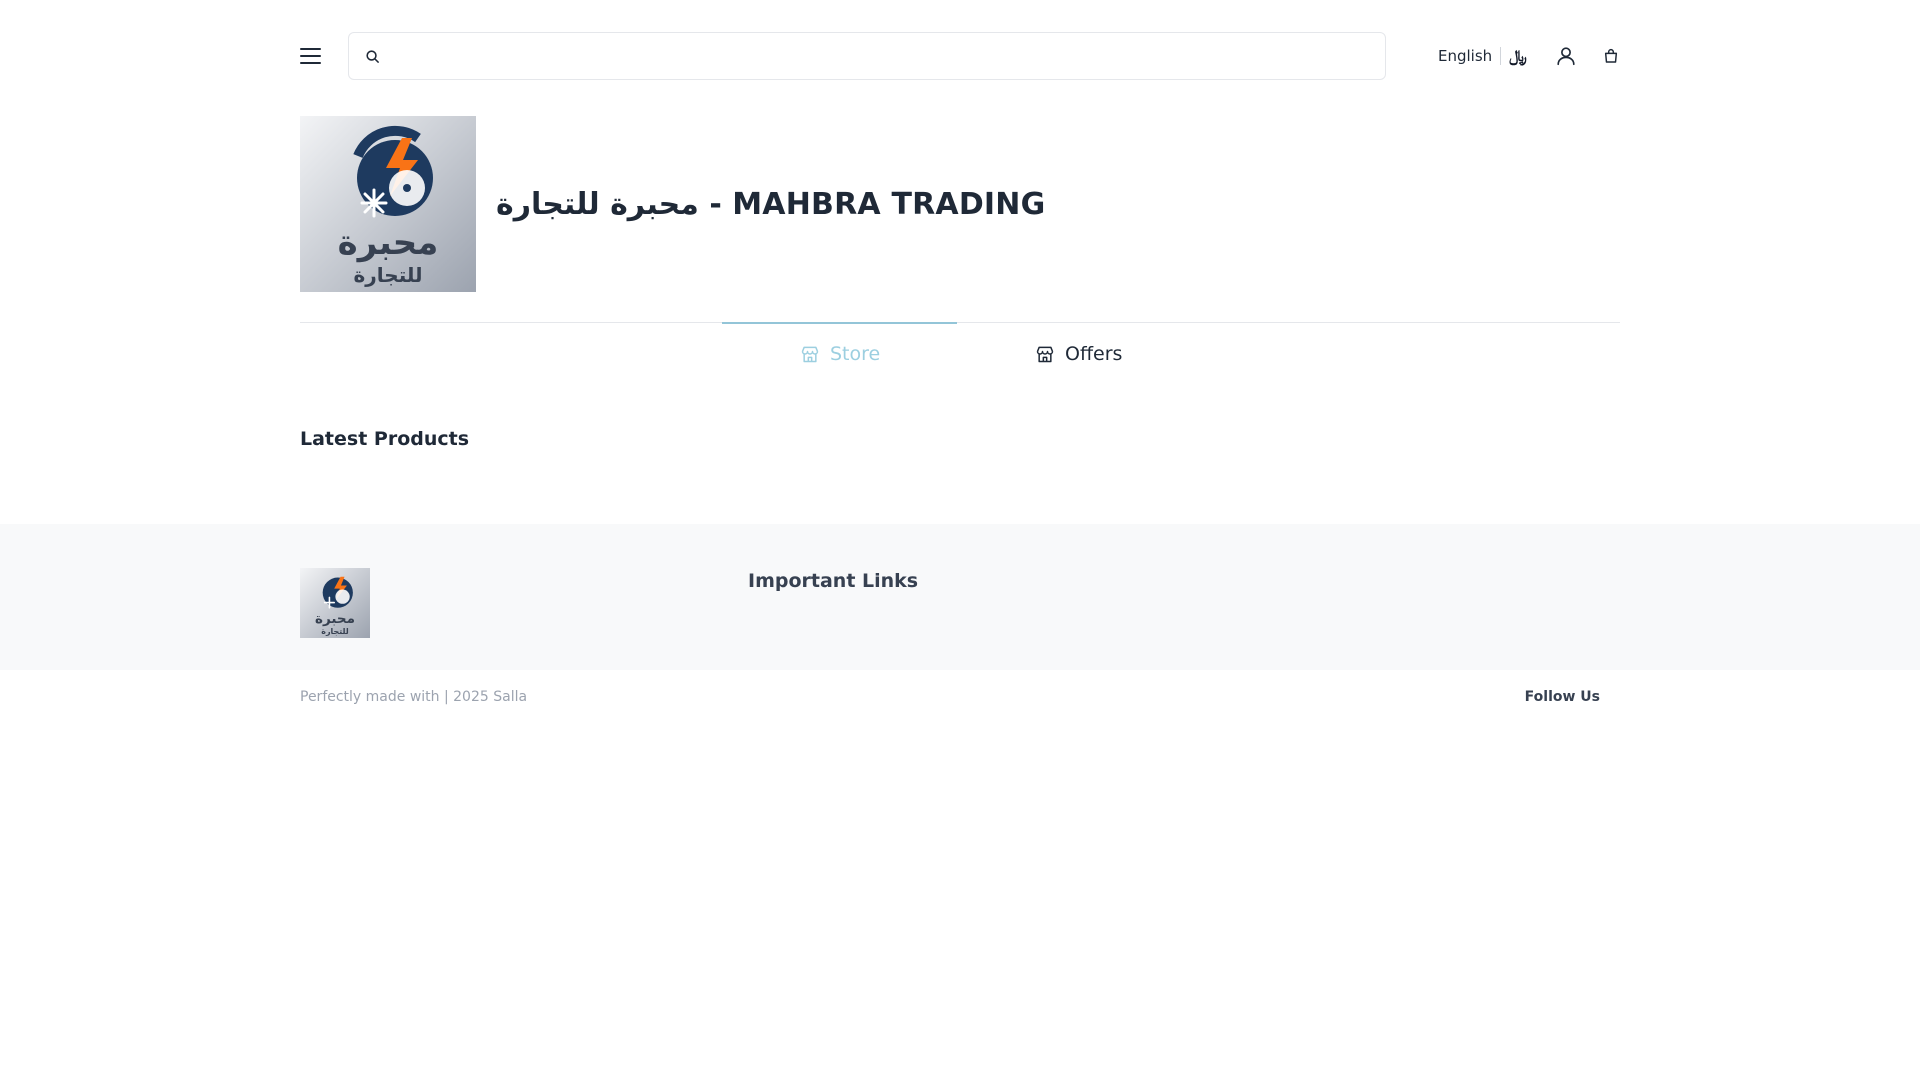 The height and width of the screenshot is (1080, 1920). Describe the element at coordinates (312, 56) in the screenshot. I see `hamburger-menu-icon` at that location.